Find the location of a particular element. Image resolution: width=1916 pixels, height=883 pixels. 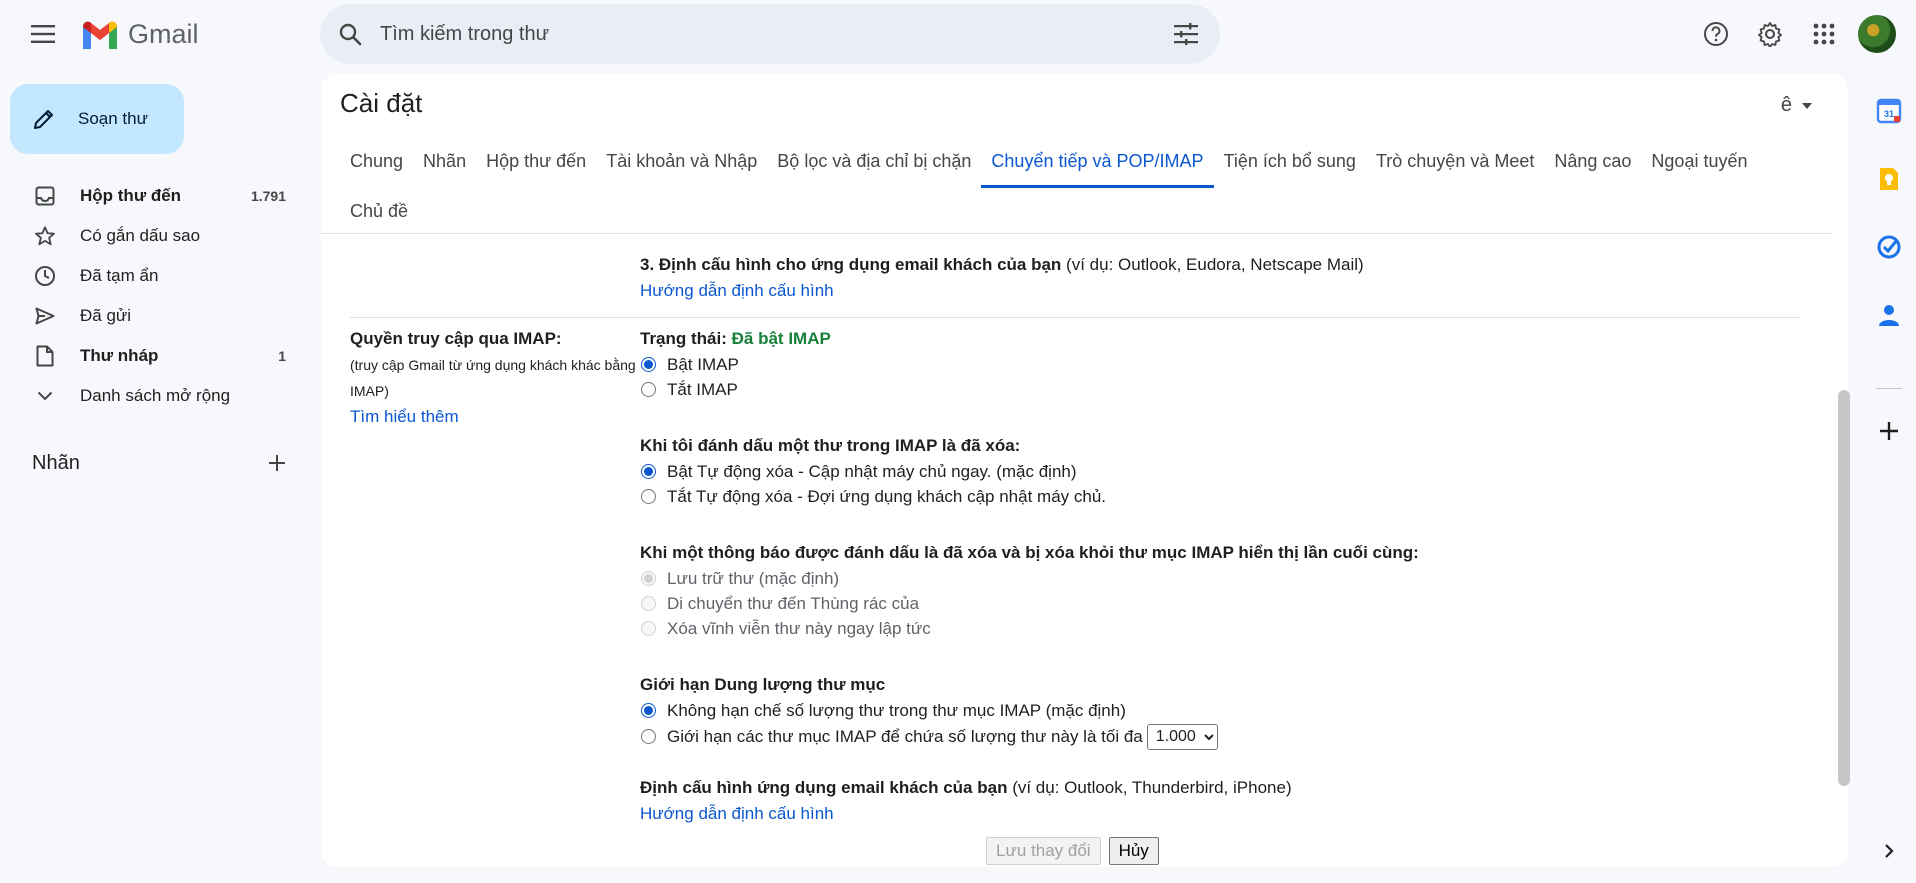

cancel-button: Hủy is located at coordinates (1133, 851).